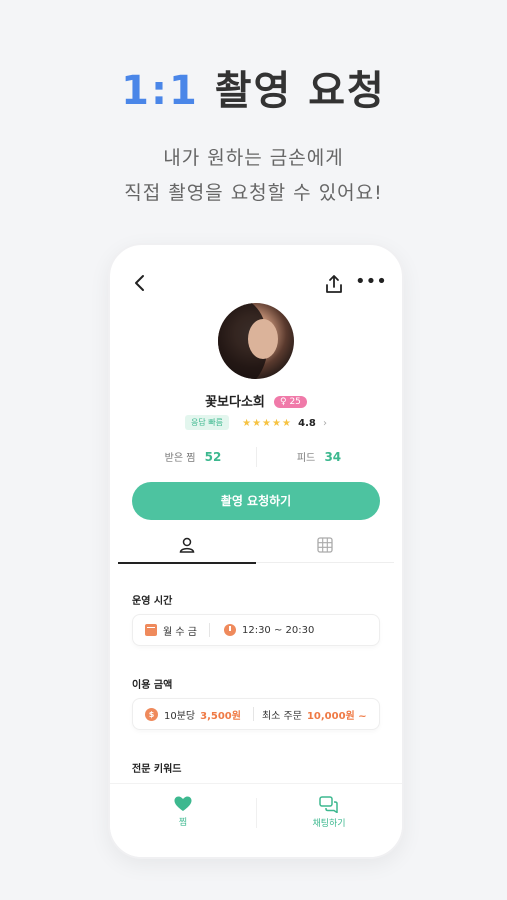 This screenshot has height=900, width=507. I want to click on fast-response-badge: 응답 빠름, so click(206, 422).